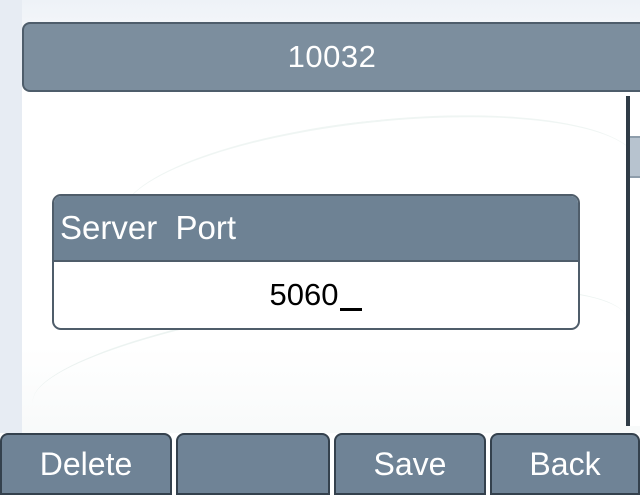 The image size is (640, 495). I want to click on delete-softkey: Delete, so click(86, 464).